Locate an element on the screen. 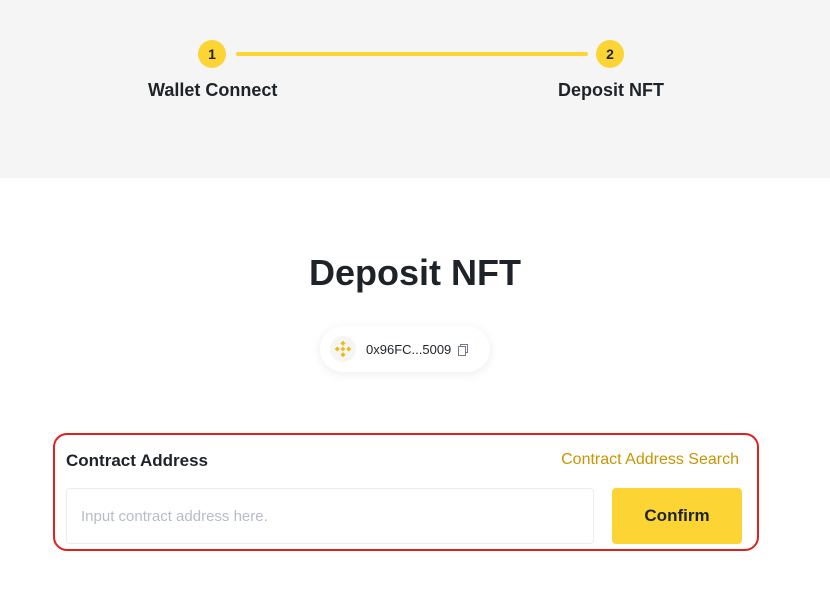 The height and width of the screenshot is (596, 830). step-1-indicator: 1 is located at coordinates (212, 54).